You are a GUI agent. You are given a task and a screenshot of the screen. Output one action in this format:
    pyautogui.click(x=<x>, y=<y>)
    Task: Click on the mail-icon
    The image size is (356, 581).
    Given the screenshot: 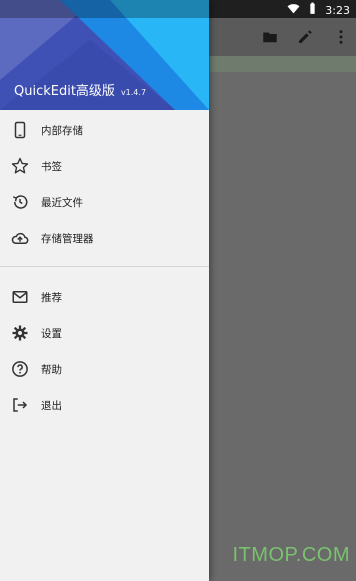 What is the action you would take?
    pyautogui.click(x=20, y=297)
    